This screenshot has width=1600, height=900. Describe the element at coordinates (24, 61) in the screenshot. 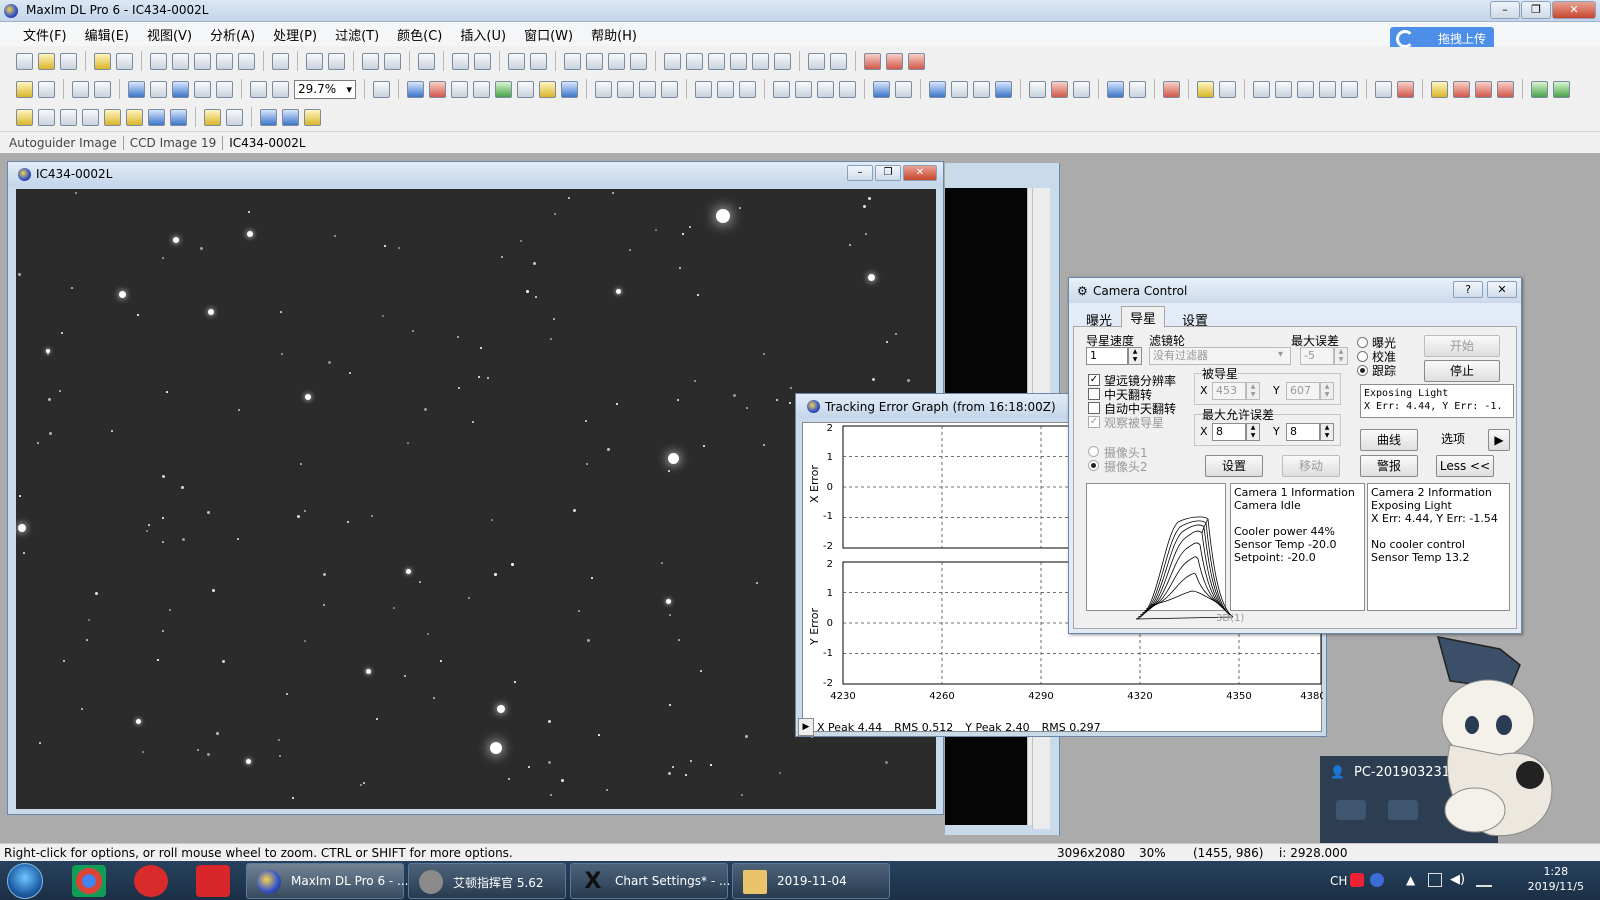

I see `new-file-icon` at that location.